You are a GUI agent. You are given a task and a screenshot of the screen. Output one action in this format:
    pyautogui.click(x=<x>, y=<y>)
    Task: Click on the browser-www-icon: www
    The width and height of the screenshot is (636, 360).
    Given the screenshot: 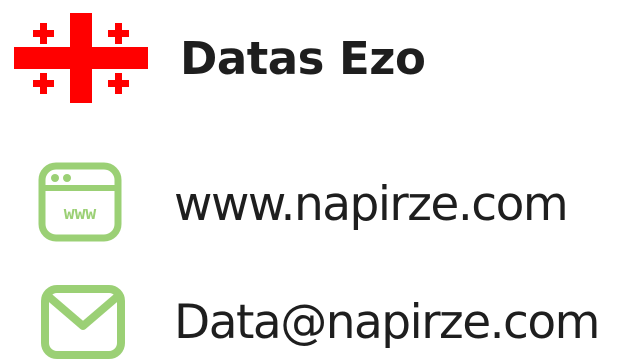 What is the action you would take?
    pyautogui.click(x=80, y=202)
    